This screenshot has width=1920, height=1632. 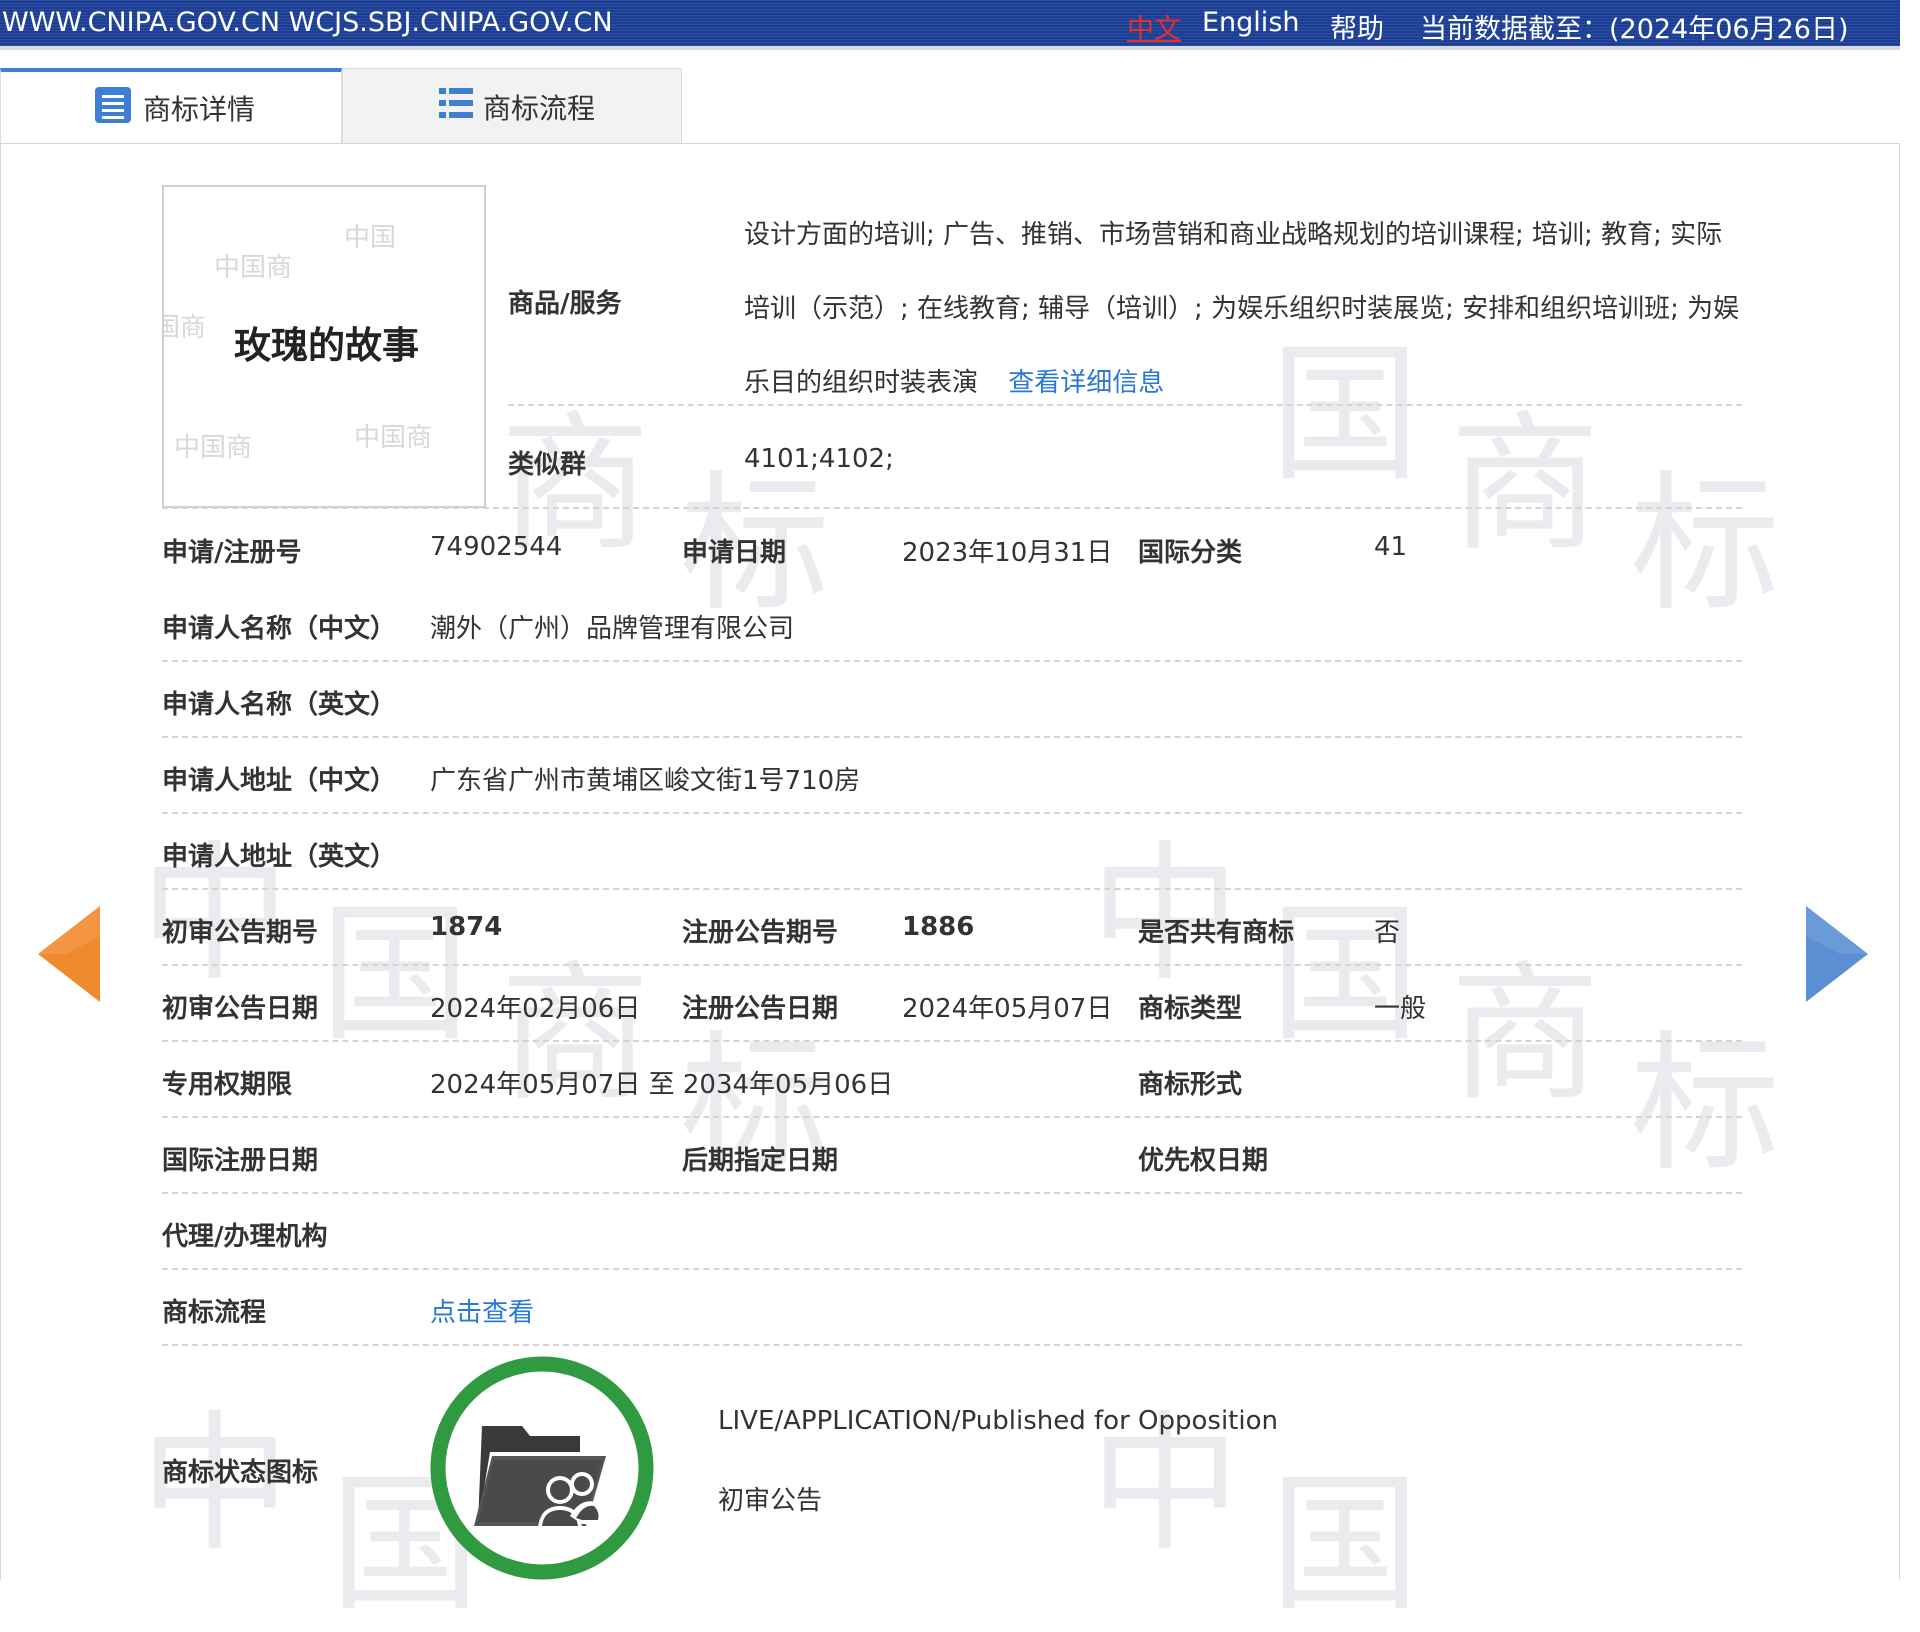 I want to click on similar-group-value: 4101;4102;, so click(x=819, y=459).